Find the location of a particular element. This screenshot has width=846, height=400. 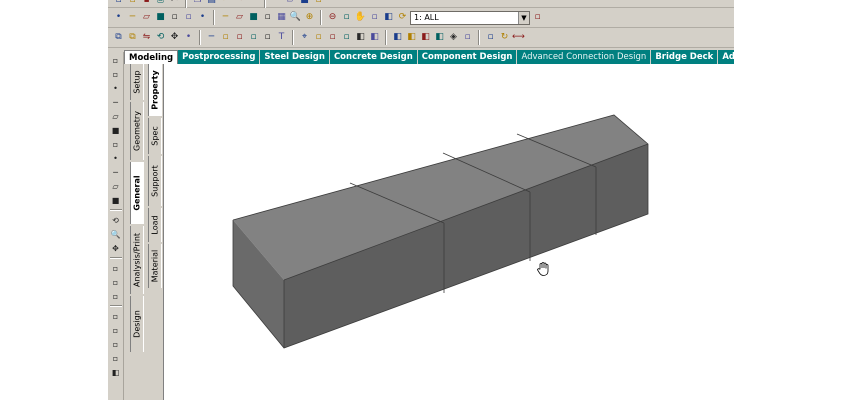

tab-bridge-deck: Bridge Deck is located at coordinates (685, 57).